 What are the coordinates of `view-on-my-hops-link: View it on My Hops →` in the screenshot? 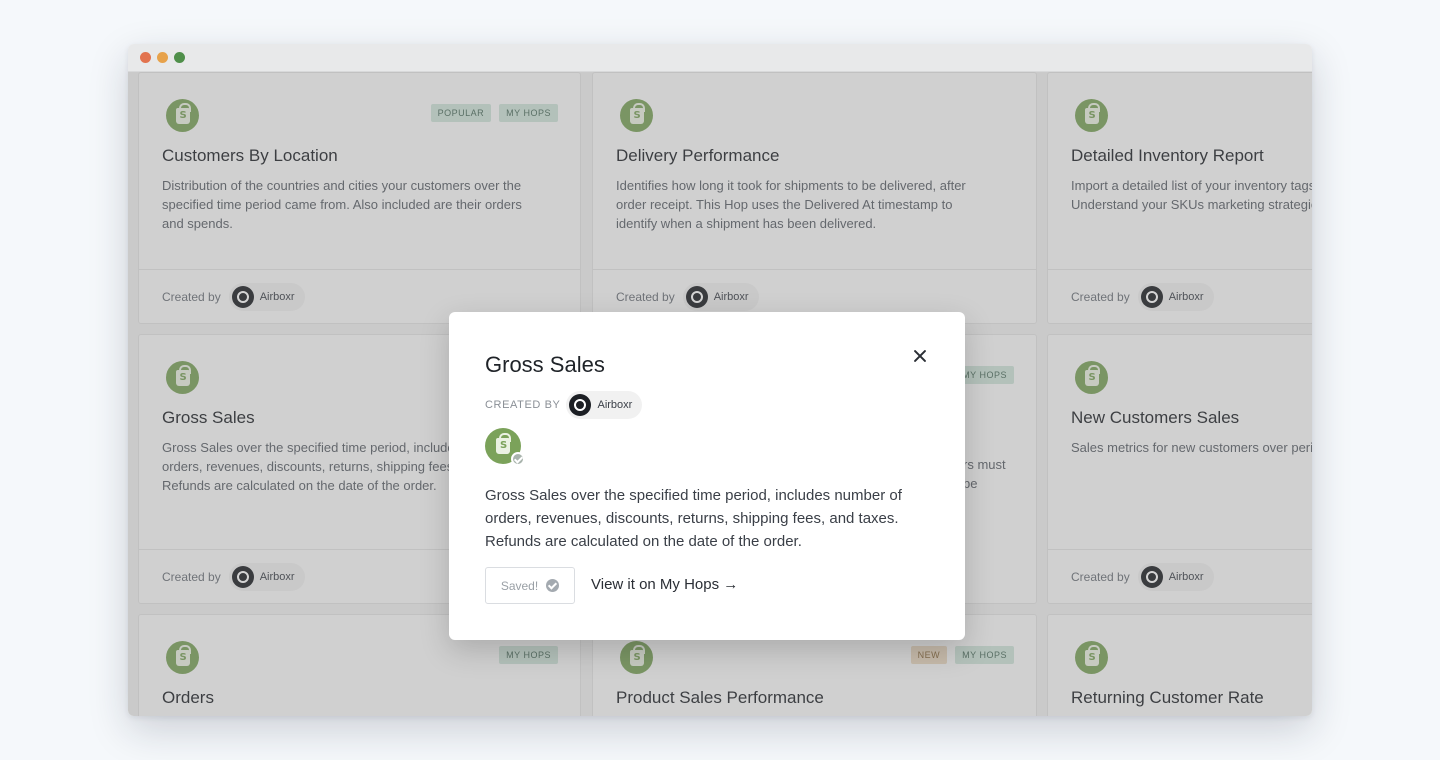 It's located at (664, 584).